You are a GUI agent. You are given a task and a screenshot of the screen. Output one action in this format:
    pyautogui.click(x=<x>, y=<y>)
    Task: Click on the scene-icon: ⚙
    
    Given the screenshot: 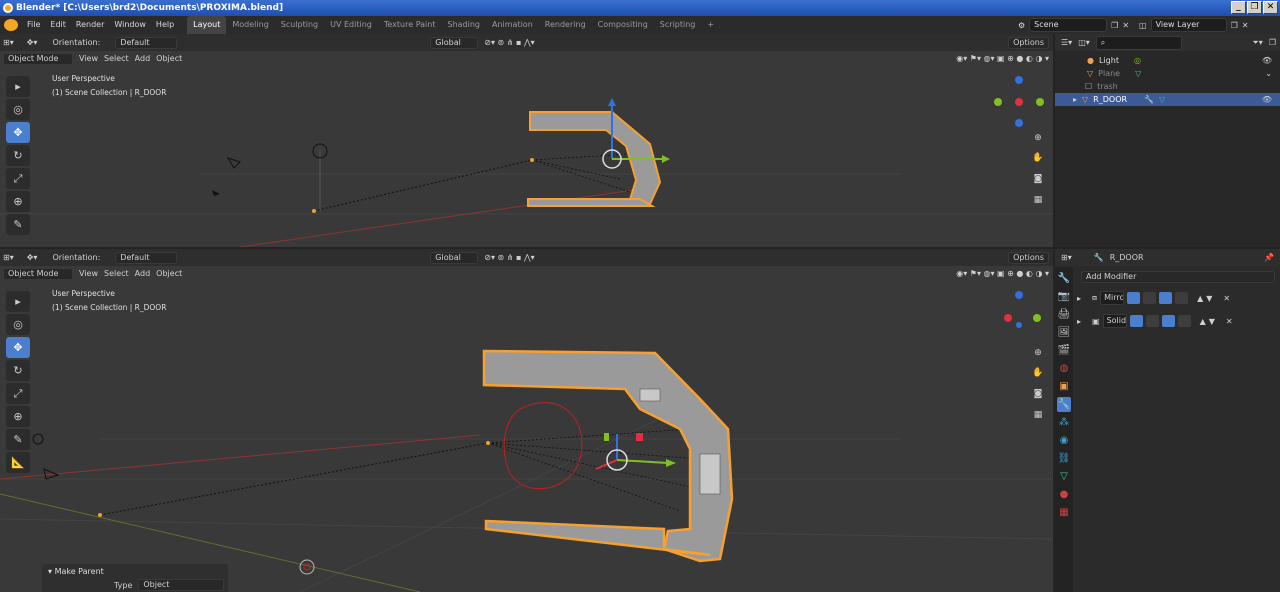 What is the action you would take?
    pyautogui.click(x=1021, y=25)
    